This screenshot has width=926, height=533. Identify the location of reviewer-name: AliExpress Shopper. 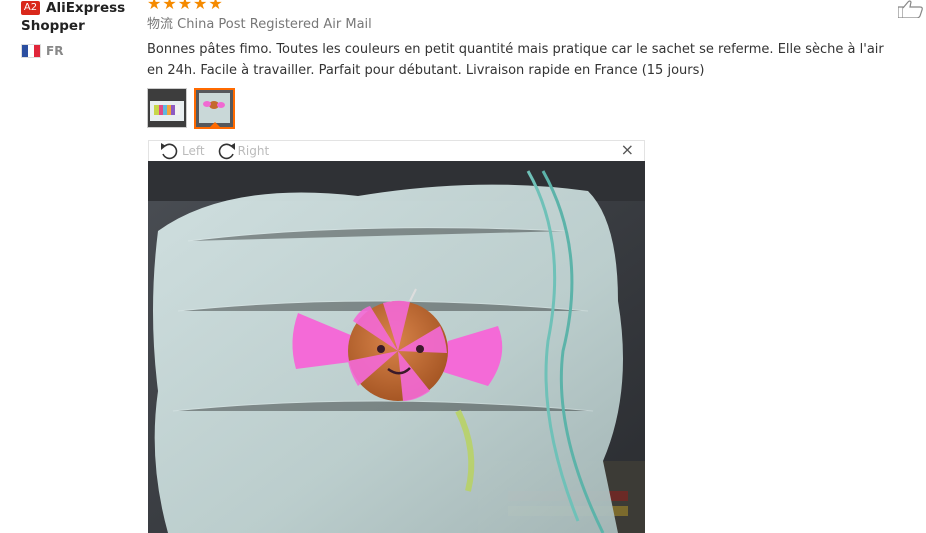
(73, 17).